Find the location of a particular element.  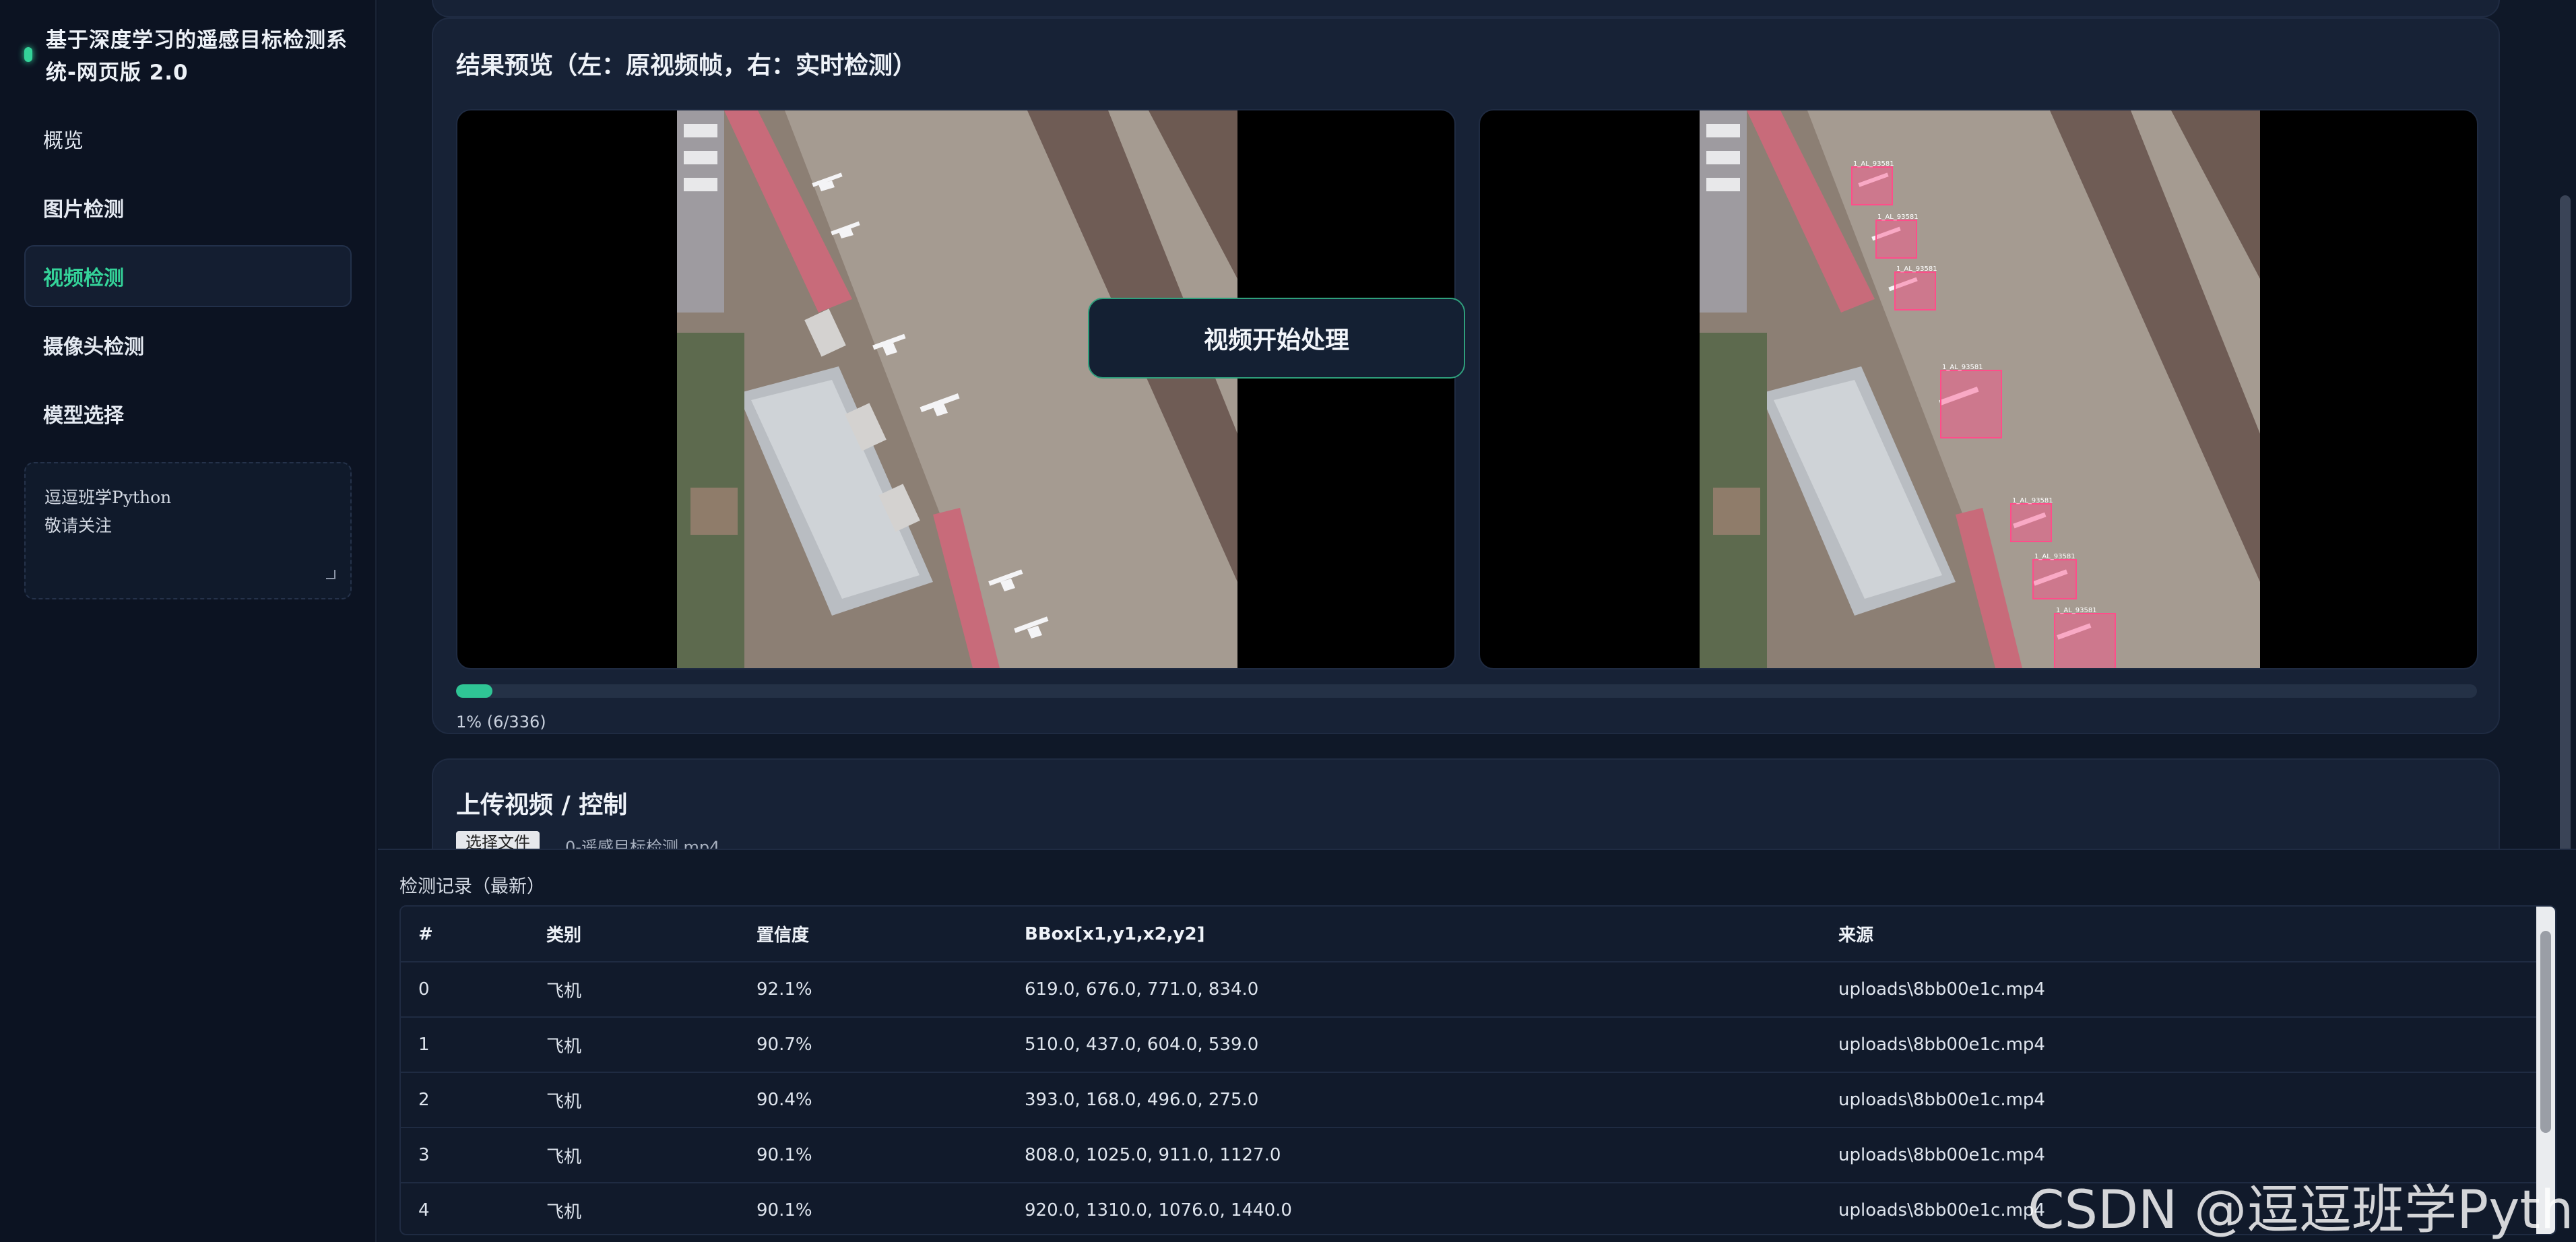

preview-title: 结果预览（左：原视频帧，右：实时检测） is located at coordinates (686, 65).